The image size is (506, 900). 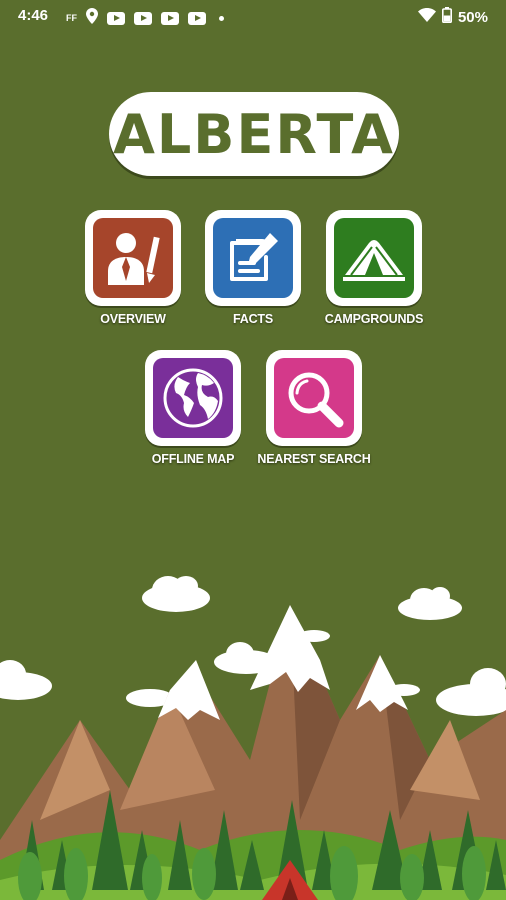 What do you see at coordinates (426, 17) in the screenshot?
I see `wifi-icon` at bounding box center [426, 17].